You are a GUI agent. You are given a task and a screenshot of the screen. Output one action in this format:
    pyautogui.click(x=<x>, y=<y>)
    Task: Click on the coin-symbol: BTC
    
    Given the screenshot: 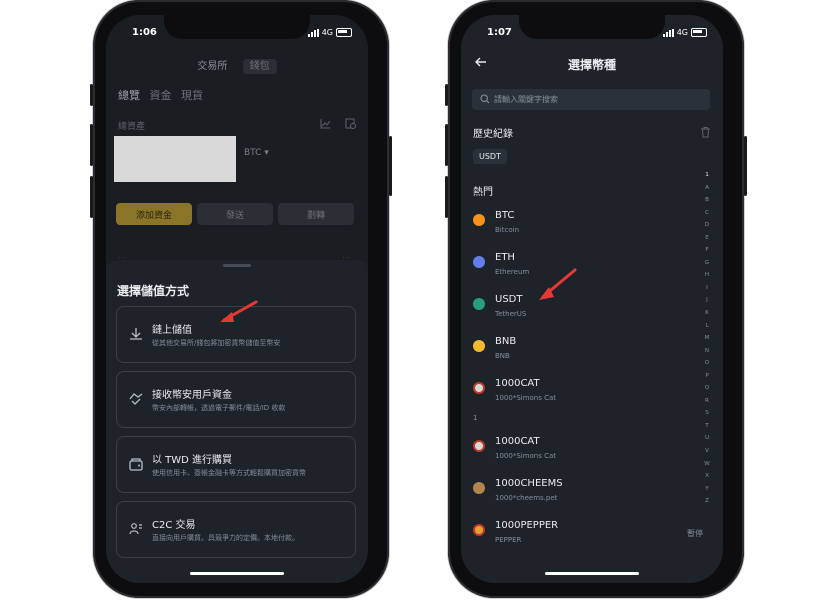 What is the action you would take?
    pyautogui.click(x=505, y=215)
    